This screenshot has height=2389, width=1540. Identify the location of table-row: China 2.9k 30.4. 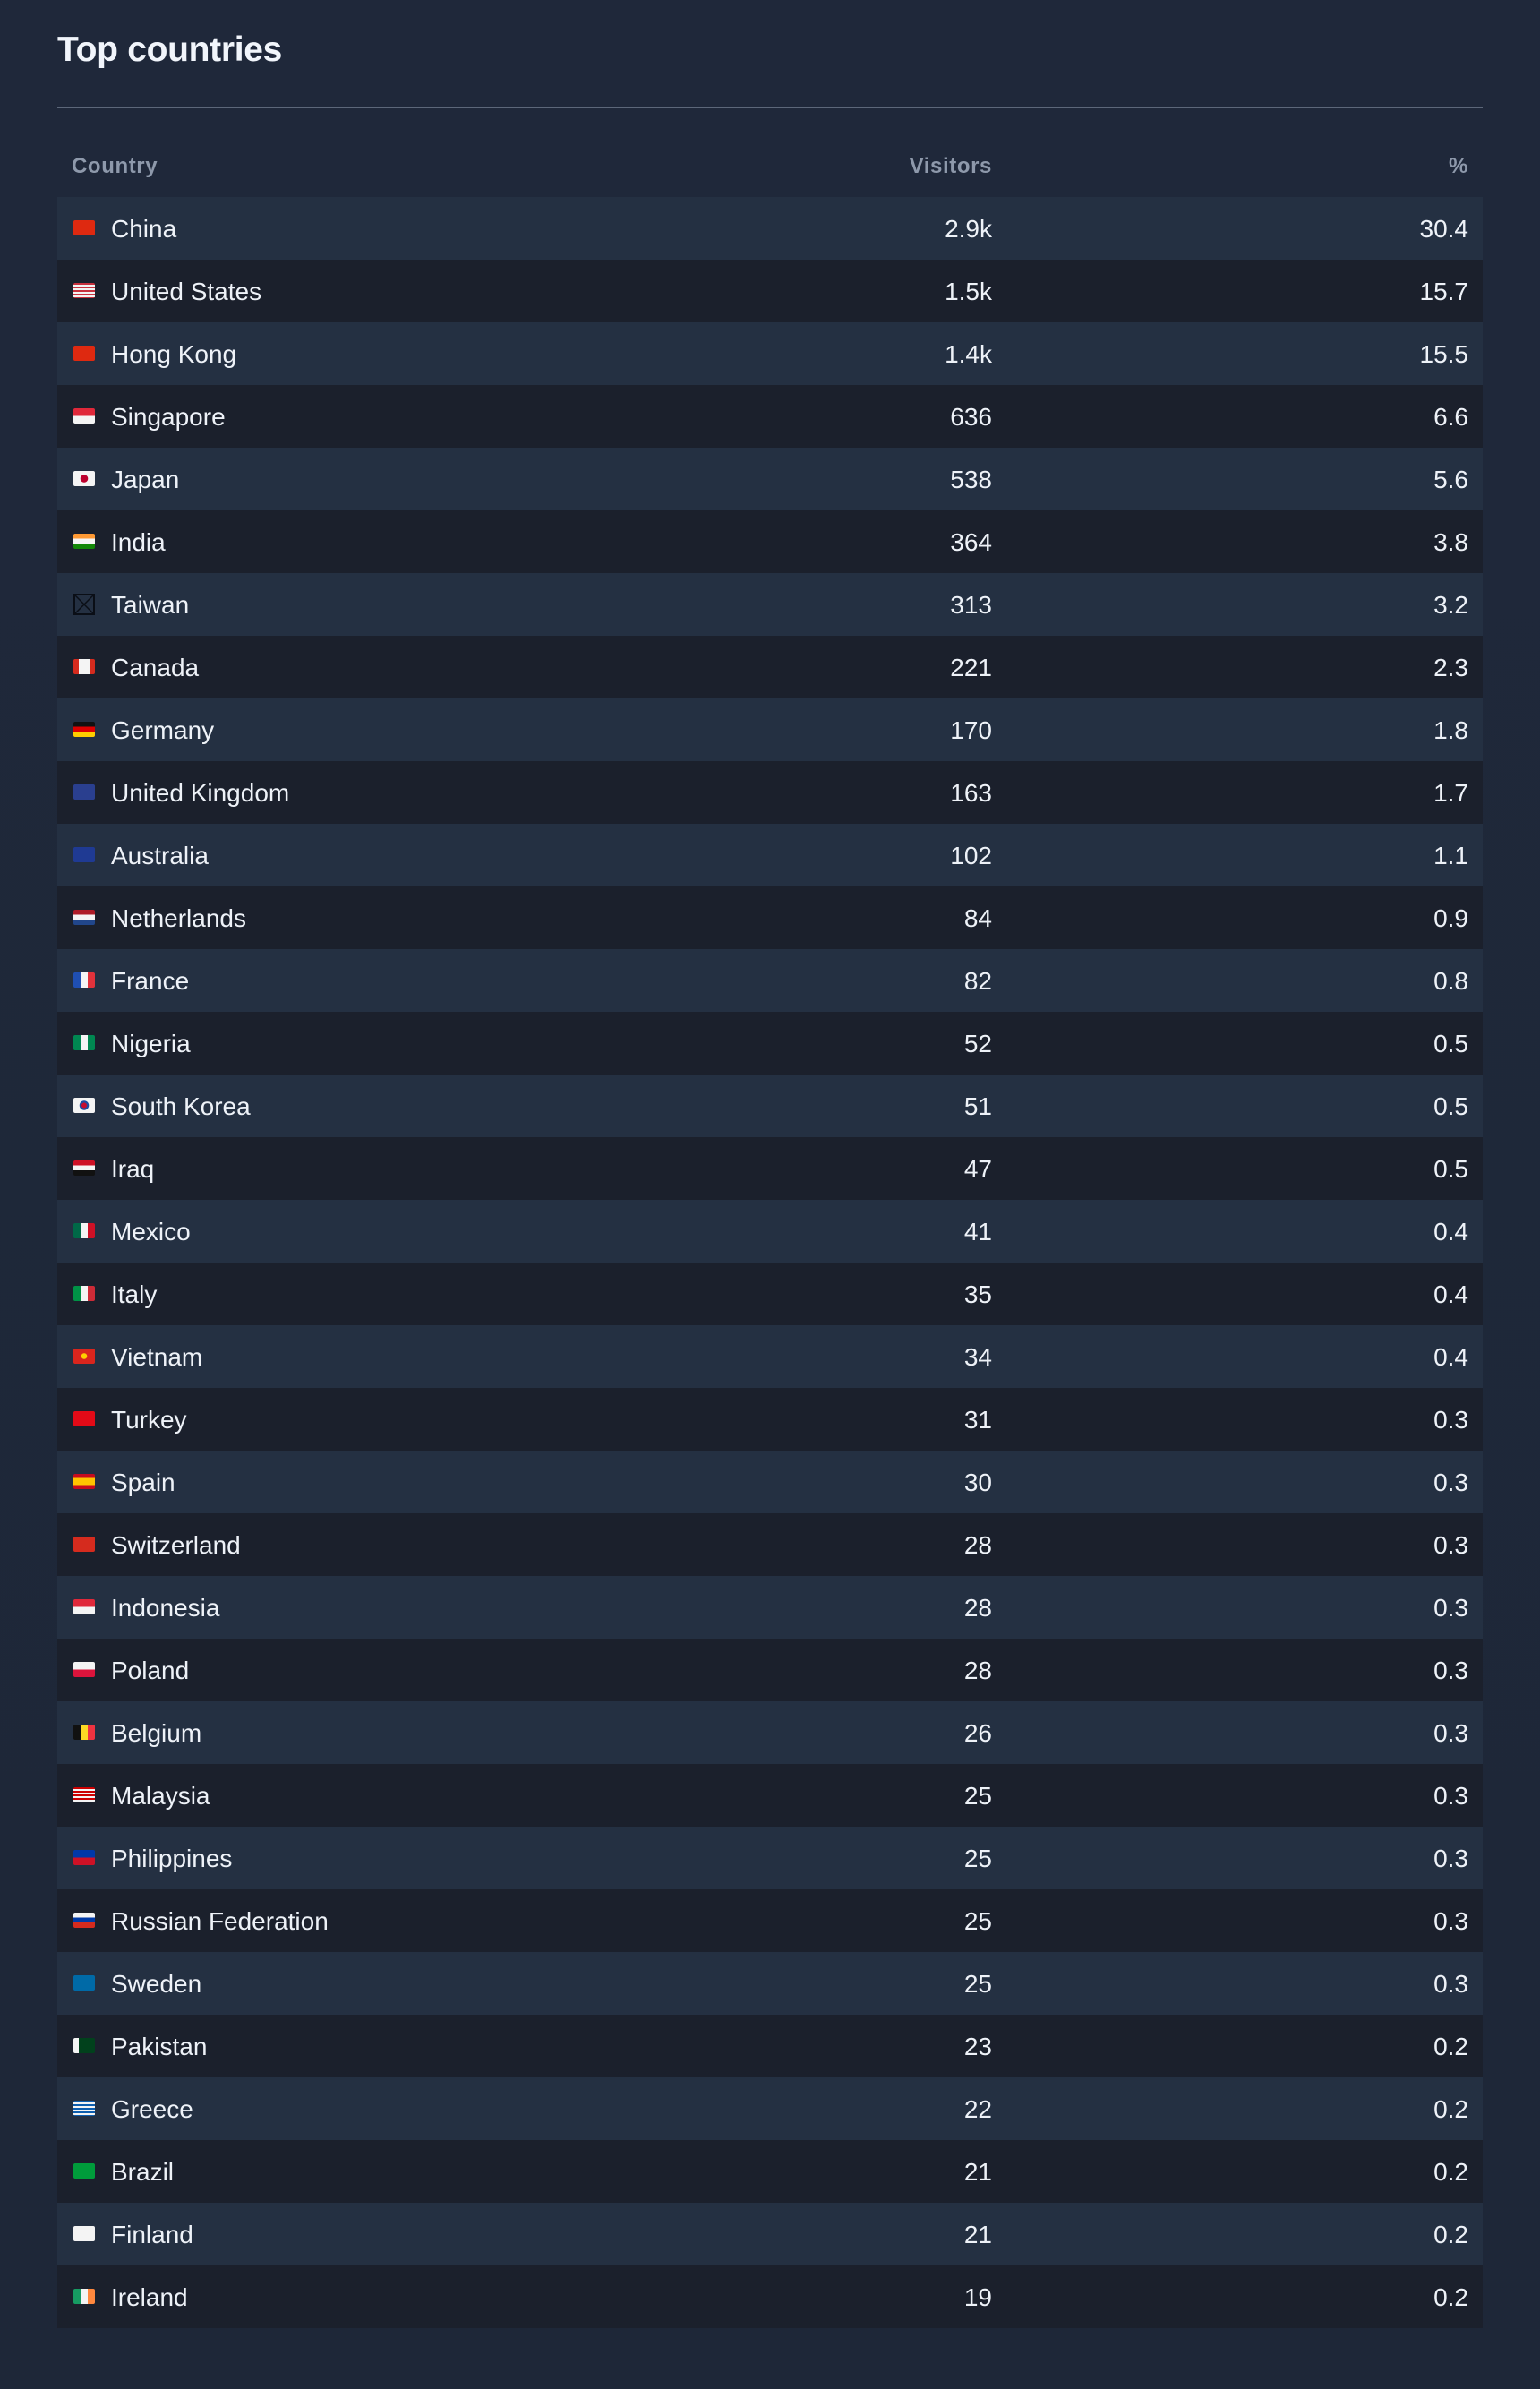
(770, 228).